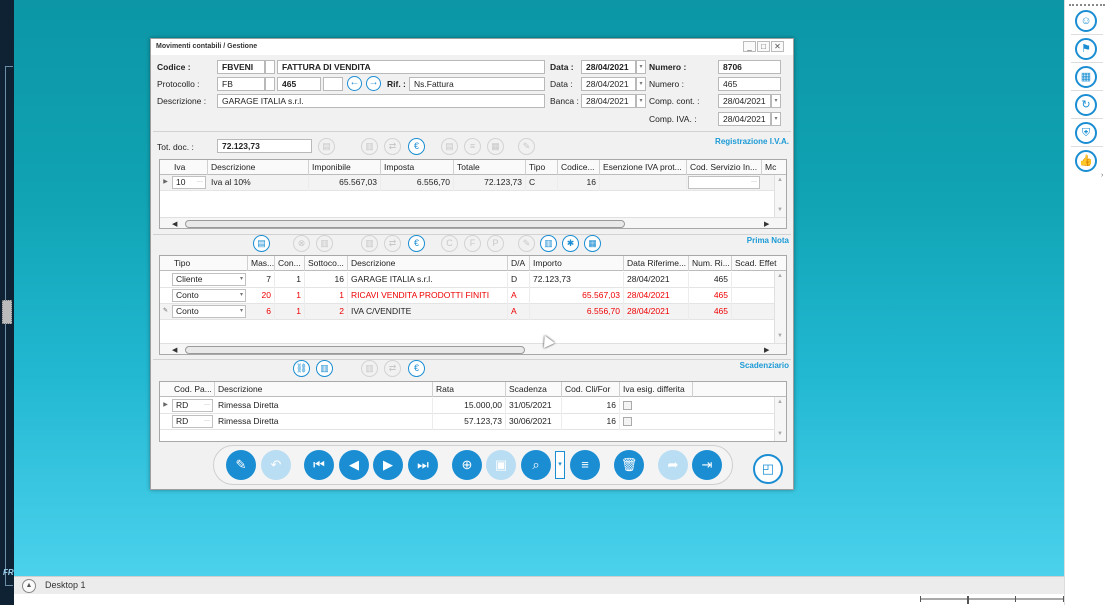  Describe the element at coordinates (776, 101) in the screenshot. I see `comp-cont-dropdown-icon: ▾` at that location.